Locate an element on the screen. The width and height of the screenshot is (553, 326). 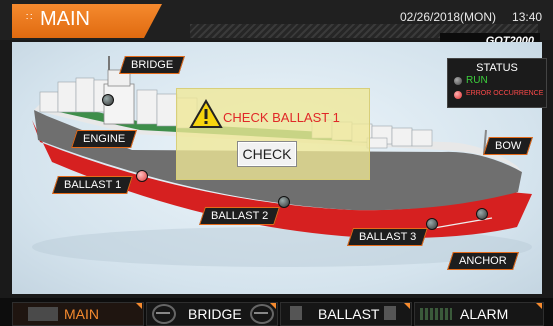
status-panel: STATUS RUN ERROR OCCURRENCE is located at coordinates (497, 83).